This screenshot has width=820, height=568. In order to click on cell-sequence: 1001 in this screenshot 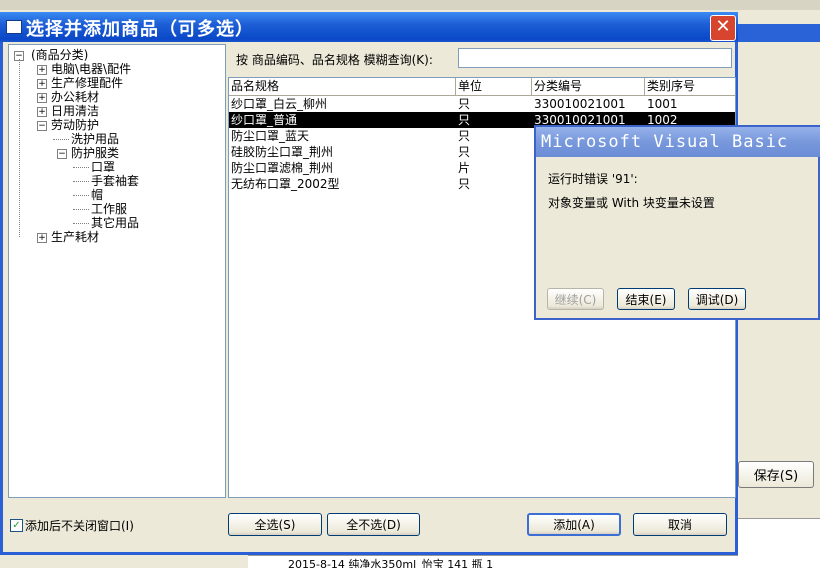, I will do `click(662, 104)`.